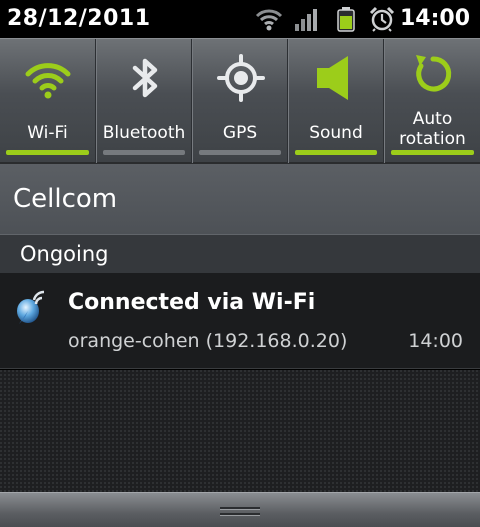 The height and width of the screenshot is (527, 480). Describe the element at coordinates (79, 18) in the screenshot. I see `status-date: 28/12/2011` at that location.